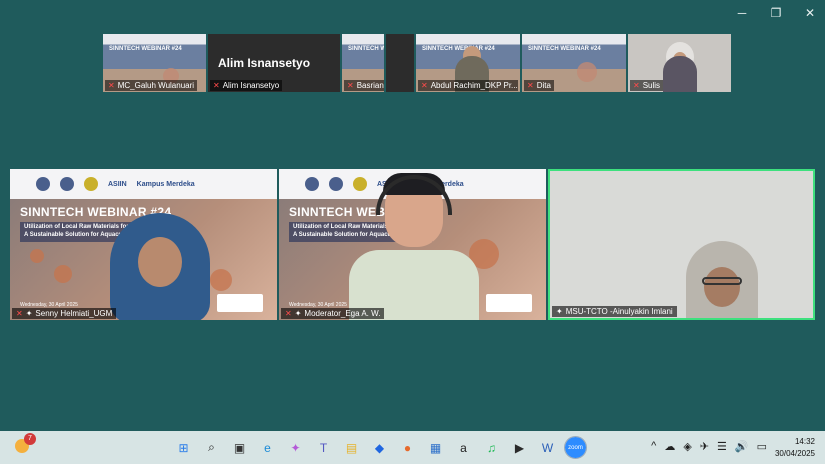 The image size is (825, 464). I want to click on participant-name: ✕ Dita, so click(539, 85).